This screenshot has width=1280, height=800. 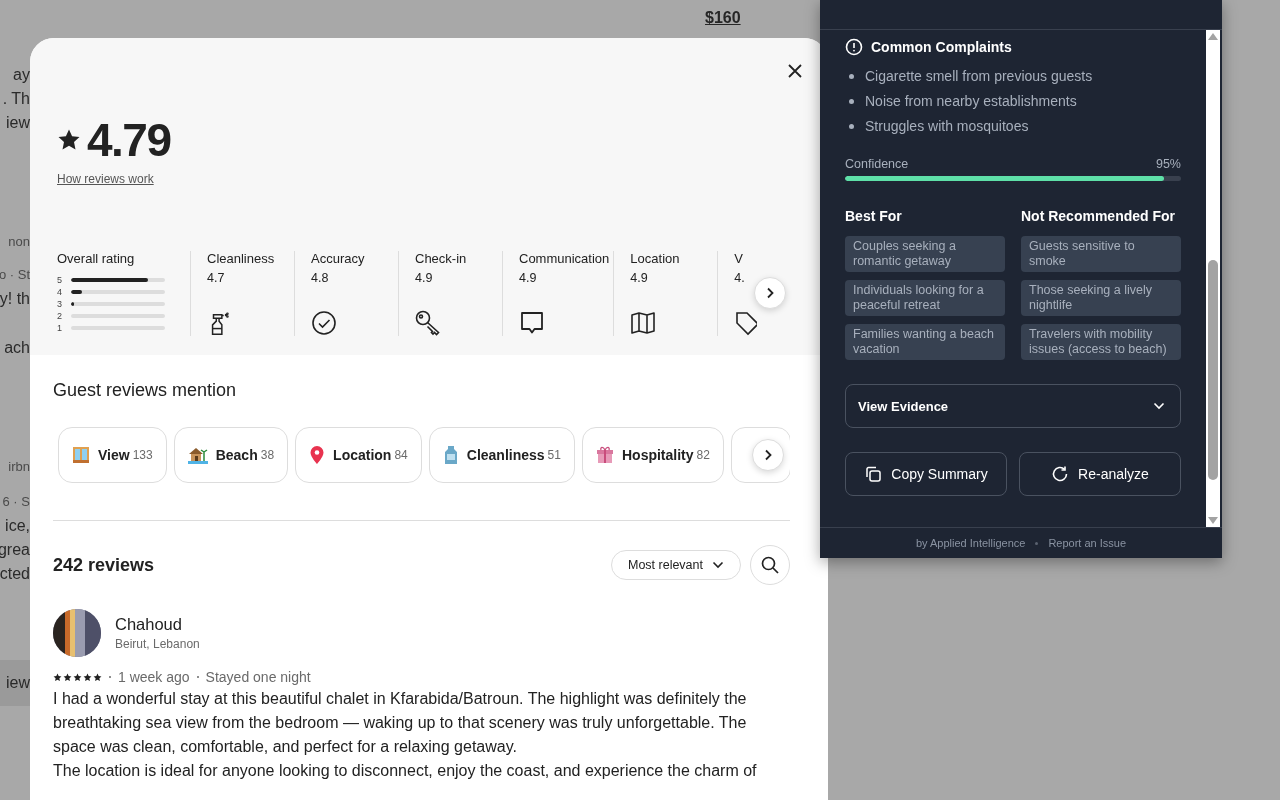 What do you see at coordinates (112, 455) in the screenshot?
I see `topic-chip: View 133` at bounding box center [112, 455].